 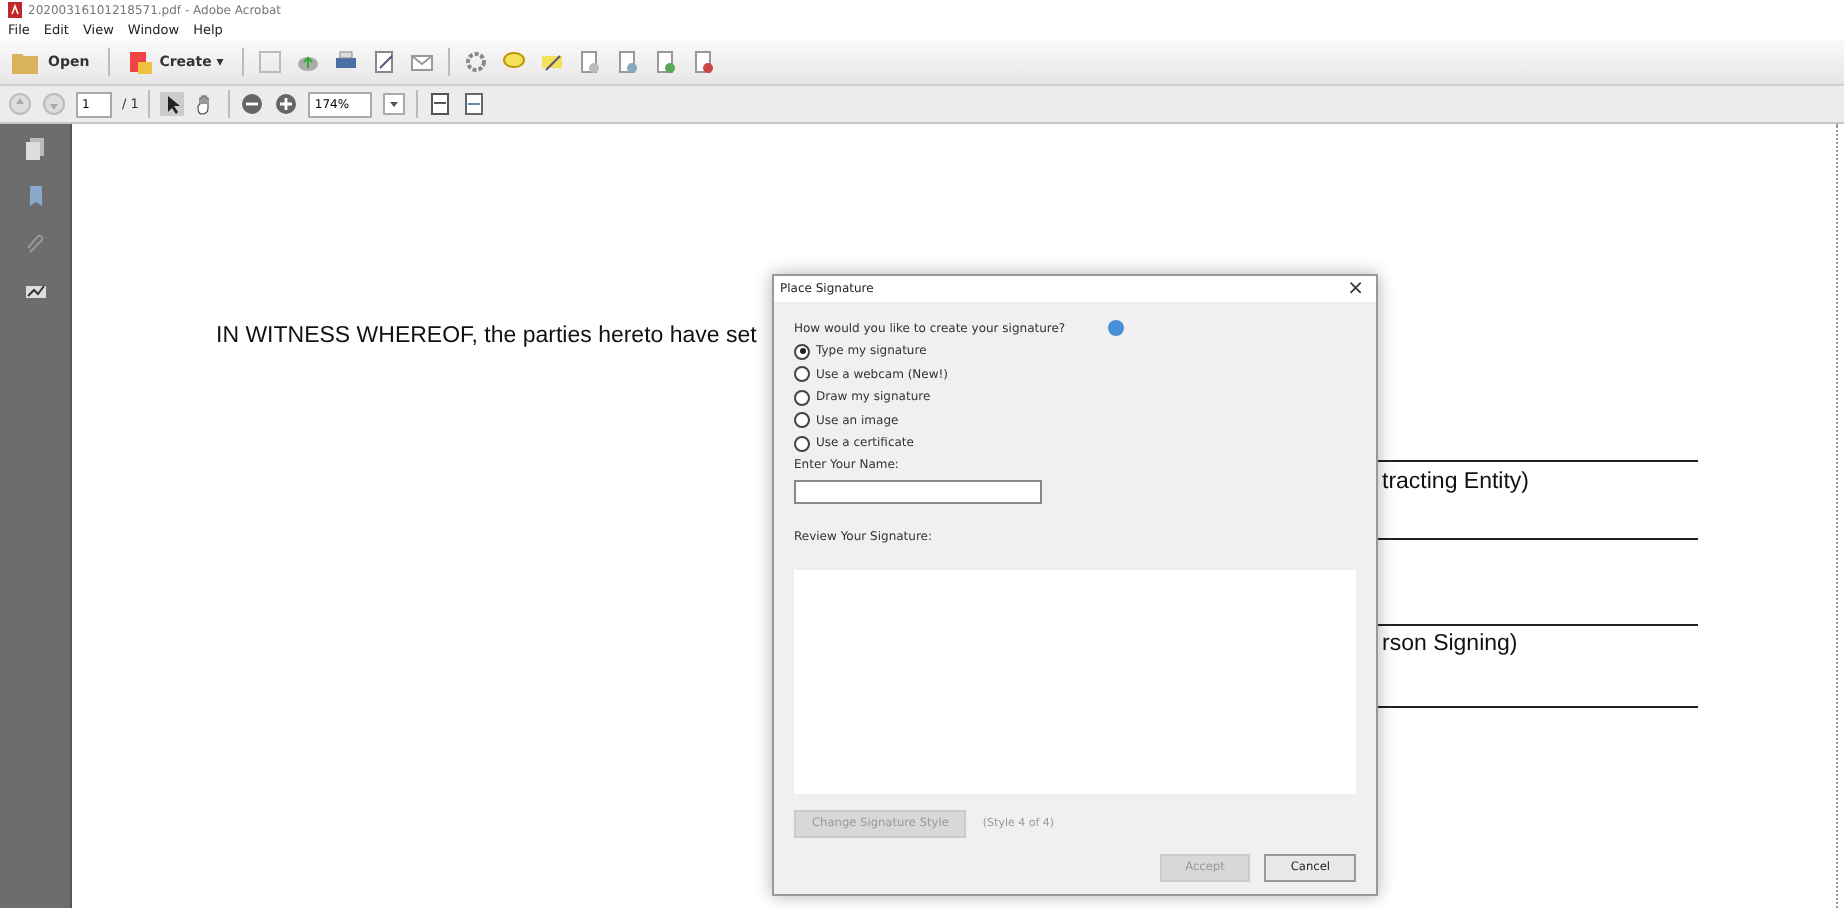 What do you see at coordinates (474, 104) in the screenshot?
I see `fit-width-icon` at bounding box center [474, 104].